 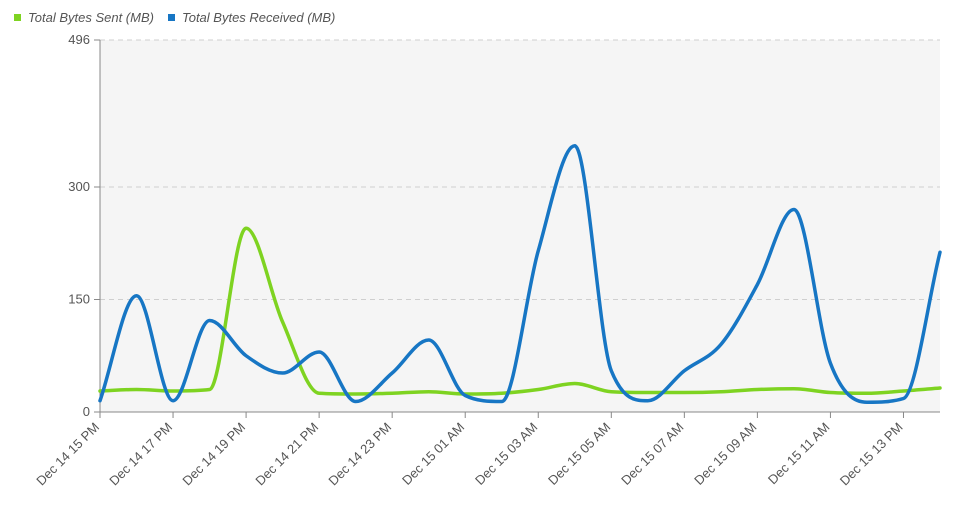 I want to click on x-tick-label-7: Dec 15 05 AM, so click(x=579, y=454).